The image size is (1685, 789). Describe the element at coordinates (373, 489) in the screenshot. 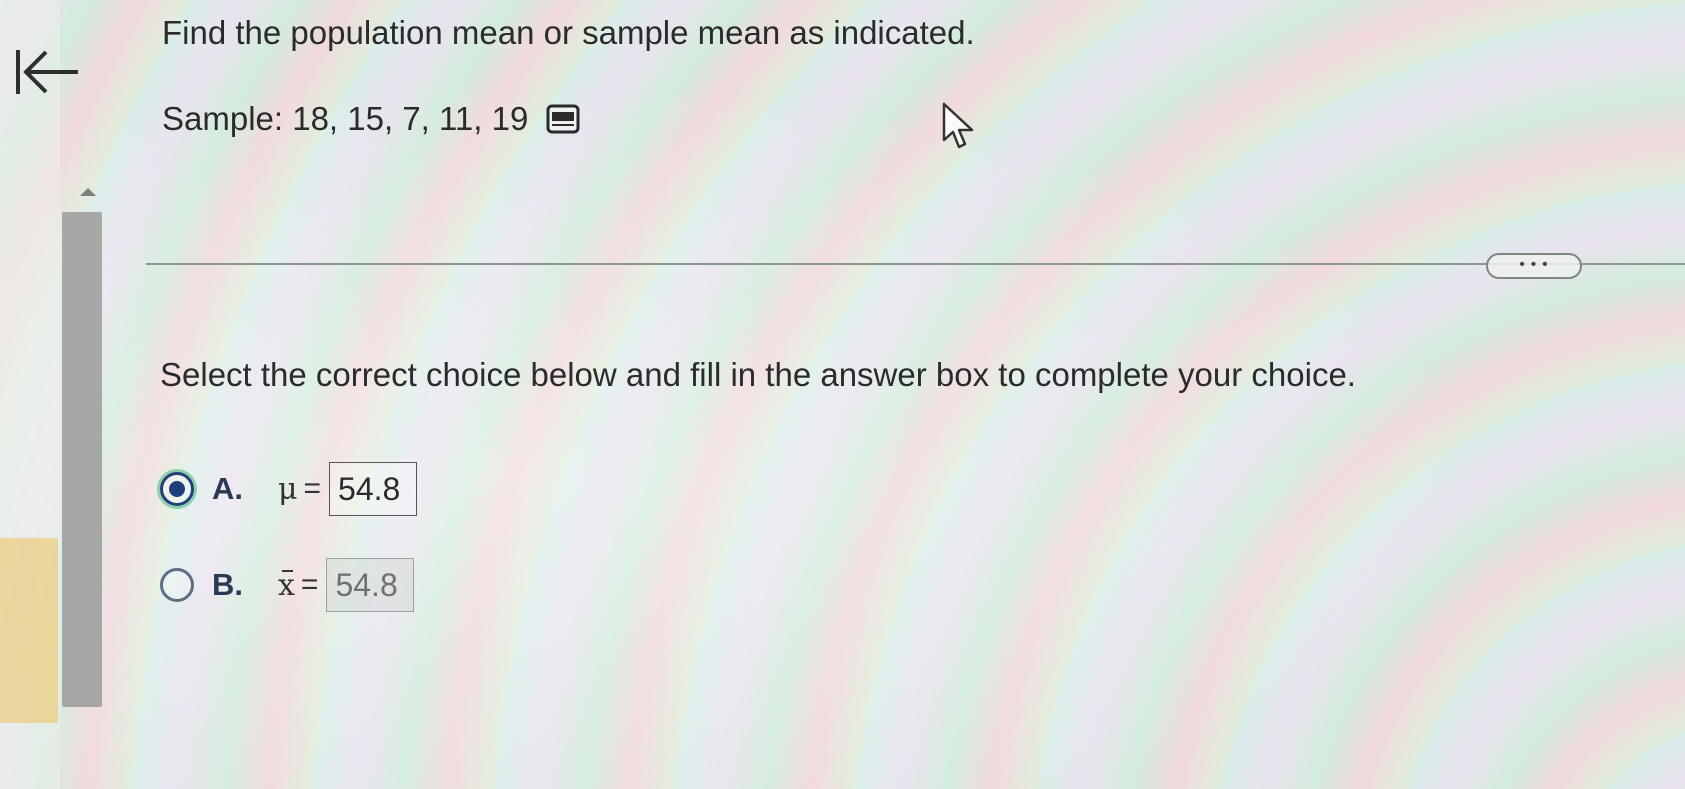

I see `answer-box-a: 54.8` at that location.